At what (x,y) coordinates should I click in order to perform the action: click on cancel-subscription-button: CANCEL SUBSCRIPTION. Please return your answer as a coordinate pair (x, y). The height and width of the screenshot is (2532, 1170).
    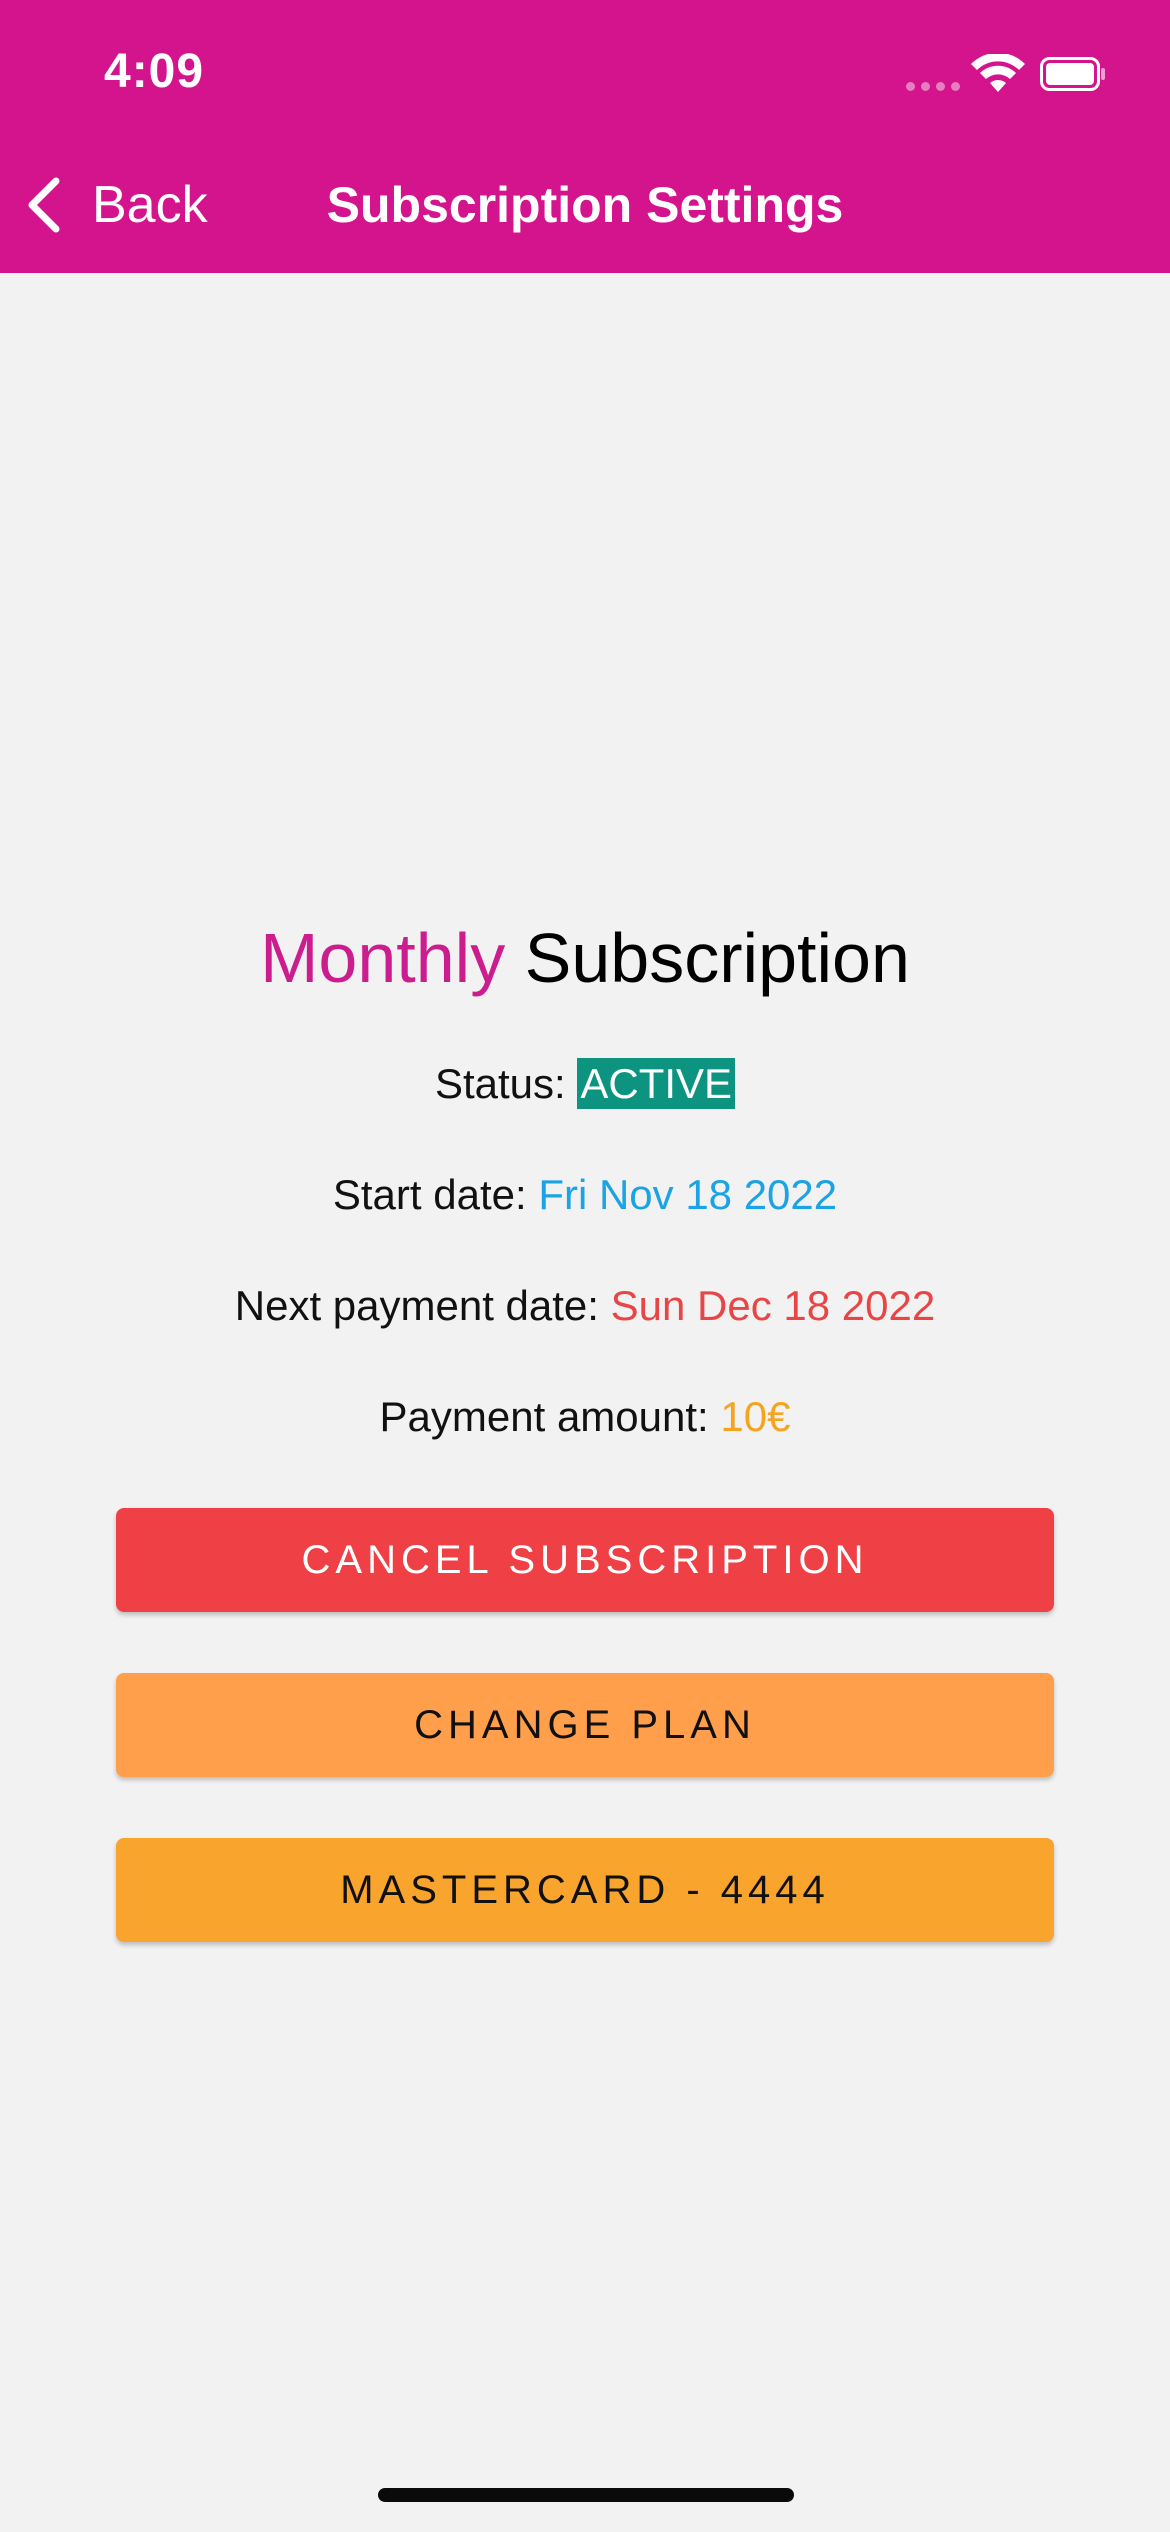
    Looking at the image, I should click on (585, 1560).